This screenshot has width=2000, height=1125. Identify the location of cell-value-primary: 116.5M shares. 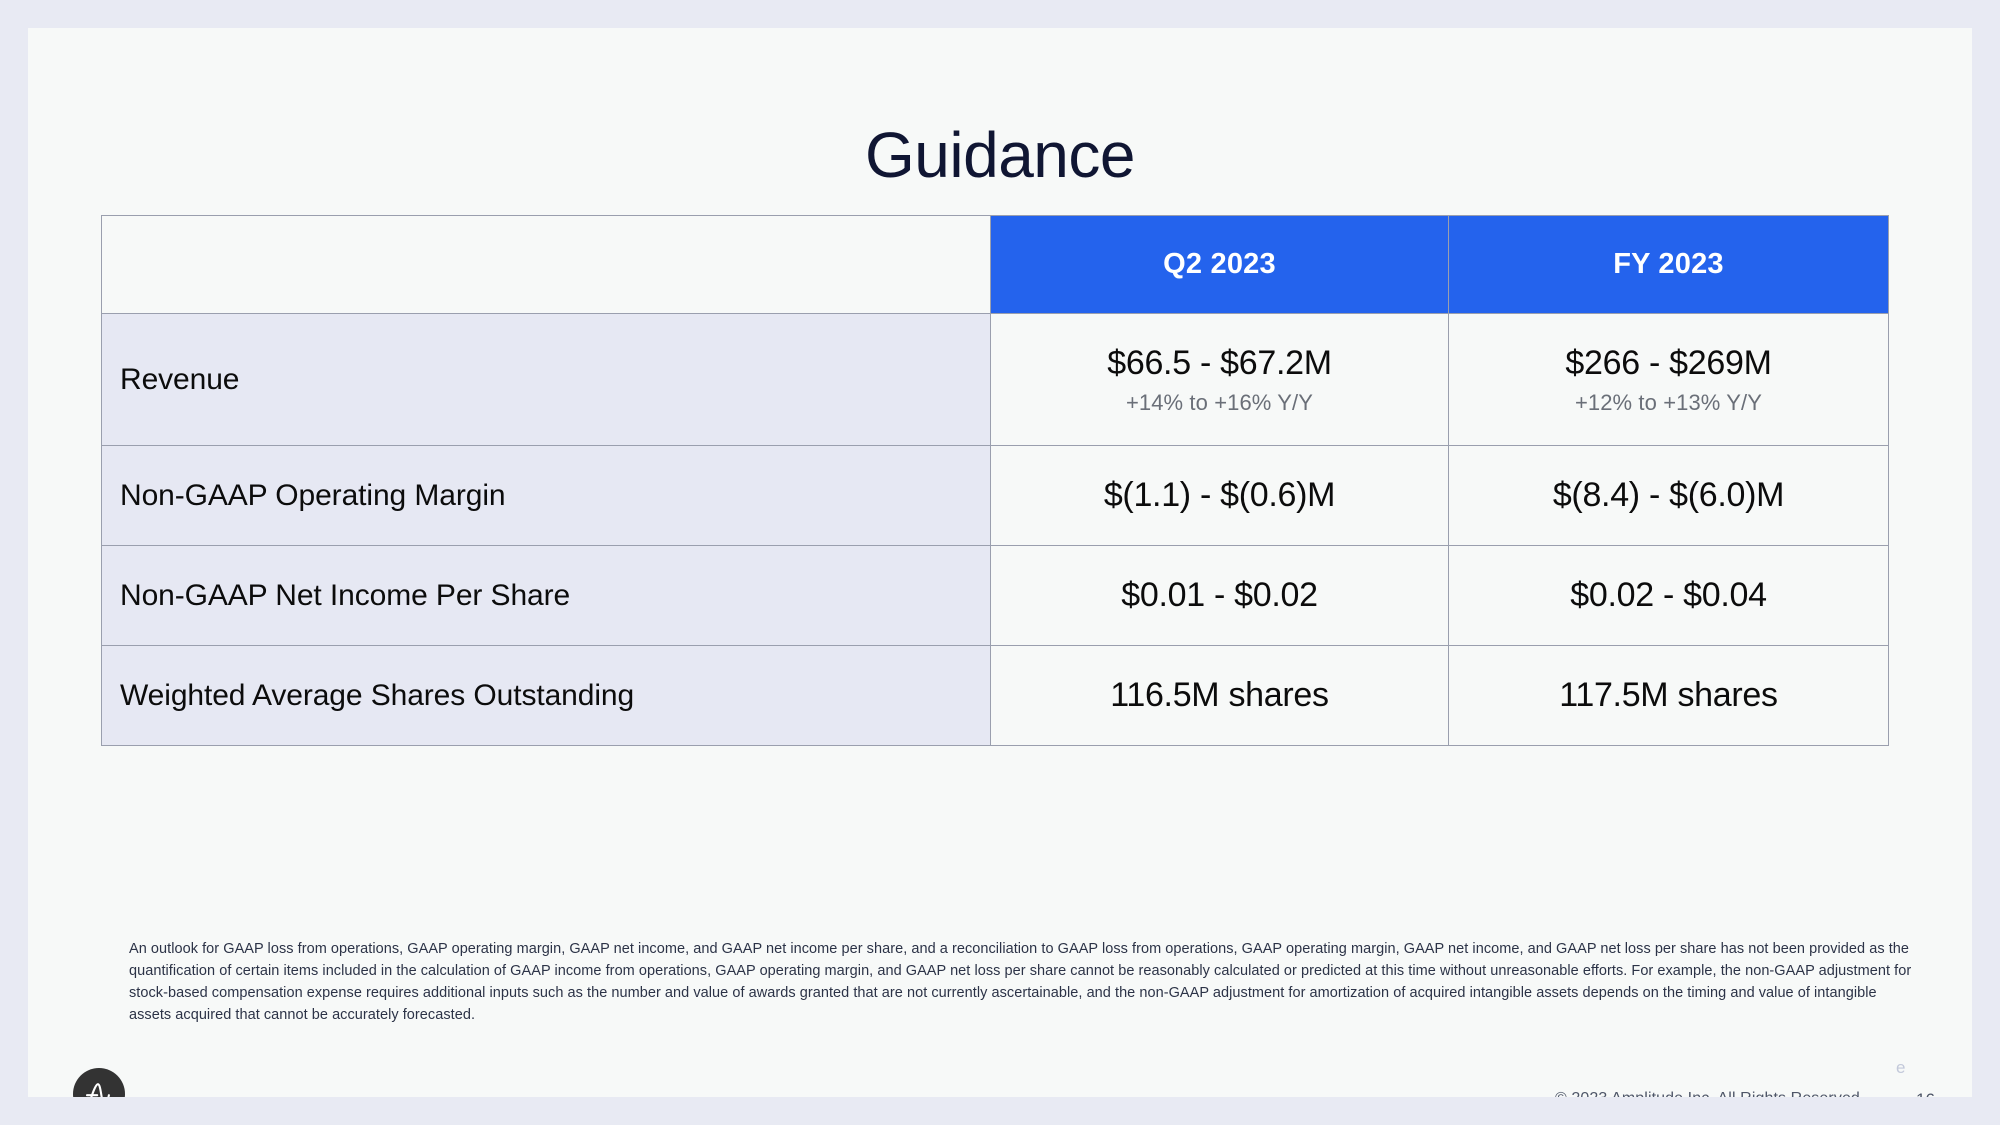
(1219, 695).